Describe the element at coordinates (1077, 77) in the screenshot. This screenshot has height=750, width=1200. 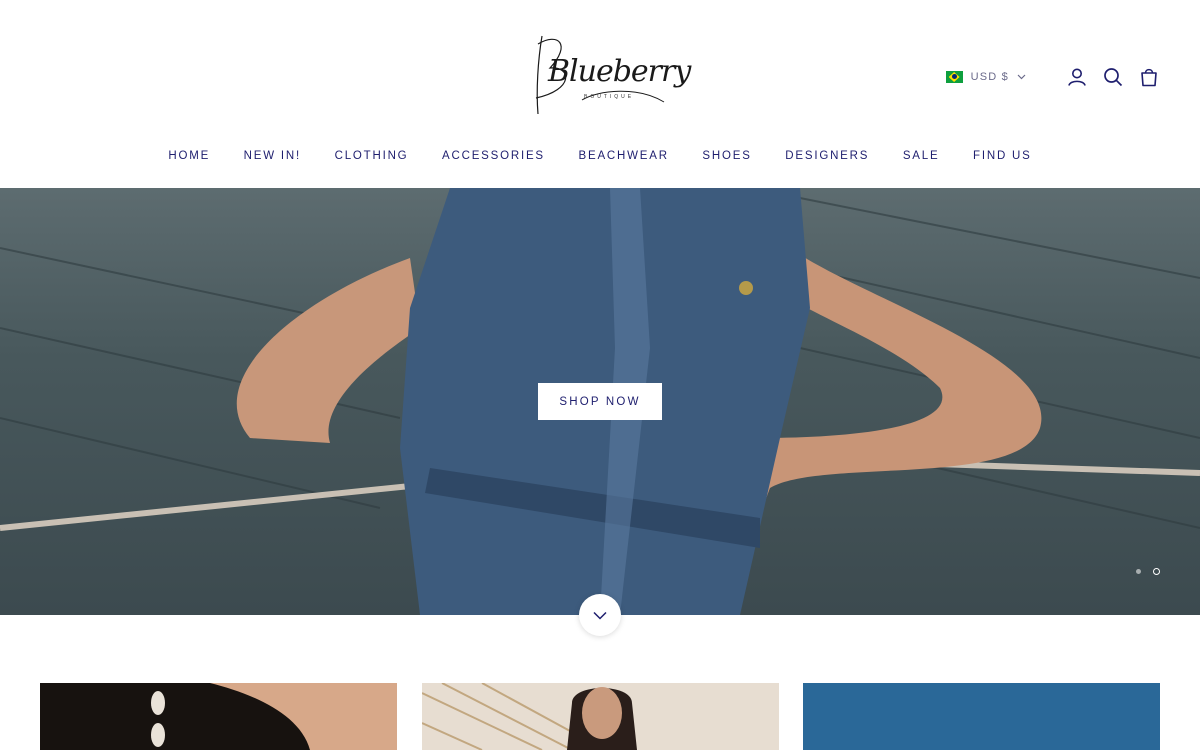
I see `account-icon` at that location.